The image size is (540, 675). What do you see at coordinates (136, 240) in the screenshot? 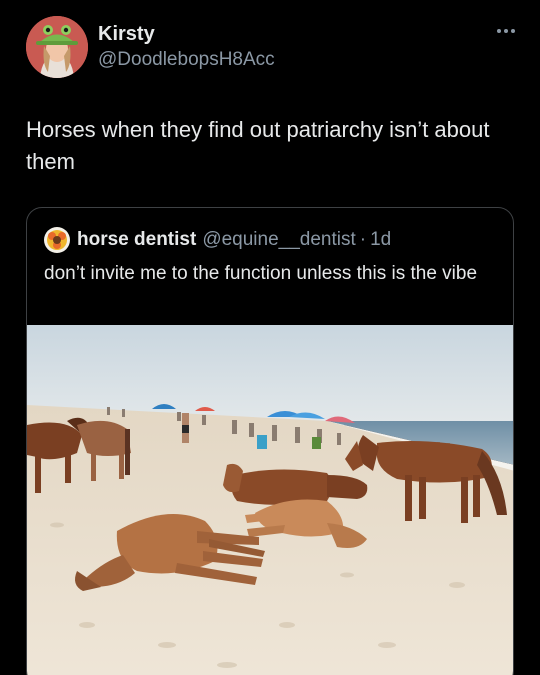
I see `quoted-author-name: horse dentist` at bounding box center [136, 240].